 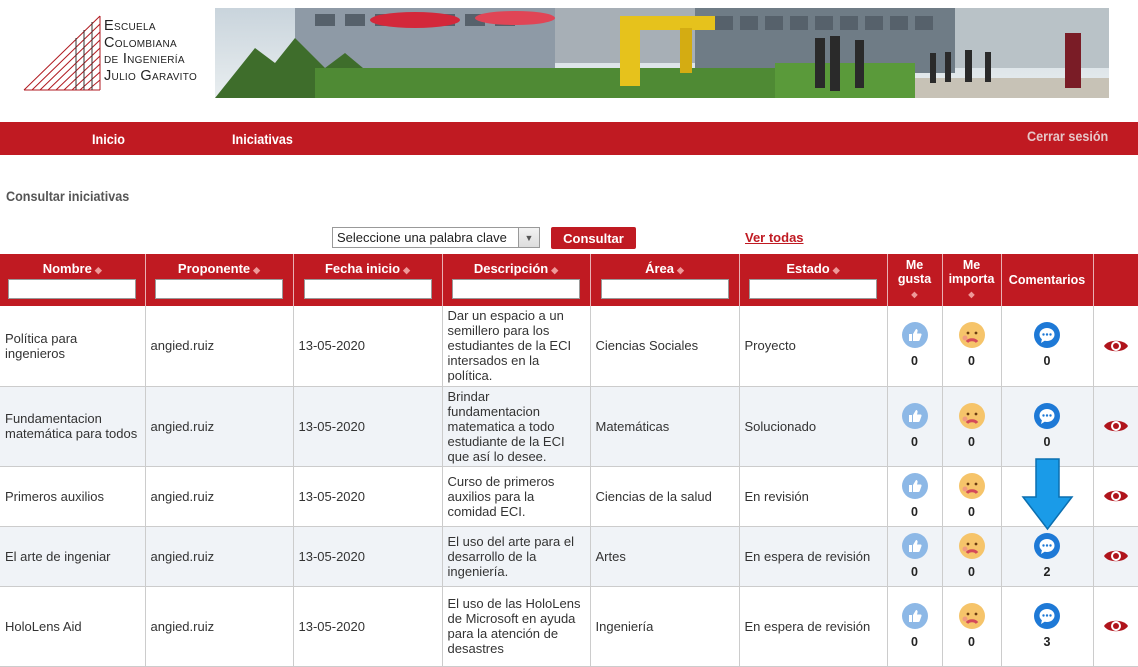 What do you see at coordinates (1047, 280) in the screenshot?
I see `col-comentarios-label: Comentarios` at bounding box center [1047, 280].